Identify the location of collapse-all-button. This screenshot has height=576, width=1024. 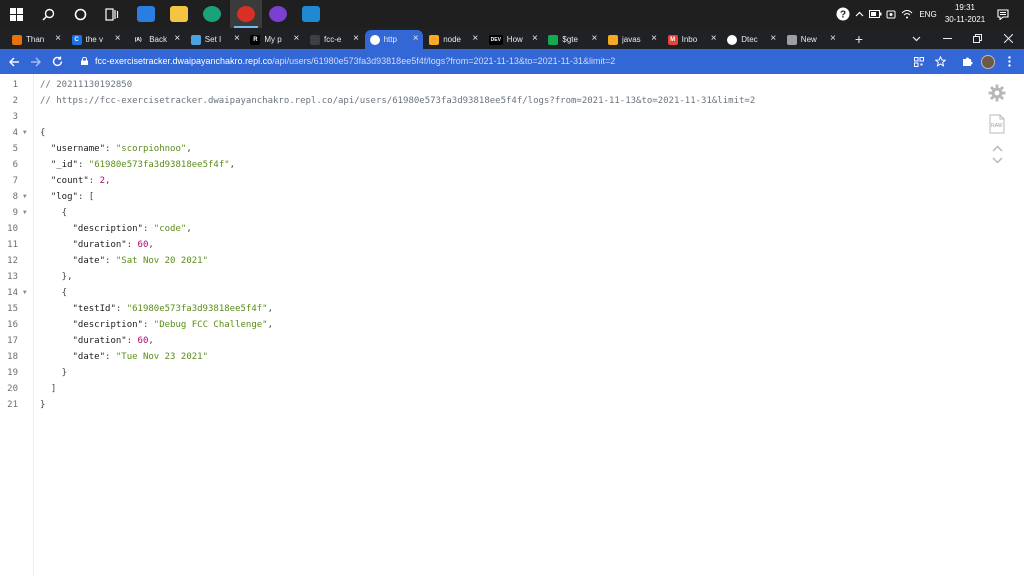
(997, 148).